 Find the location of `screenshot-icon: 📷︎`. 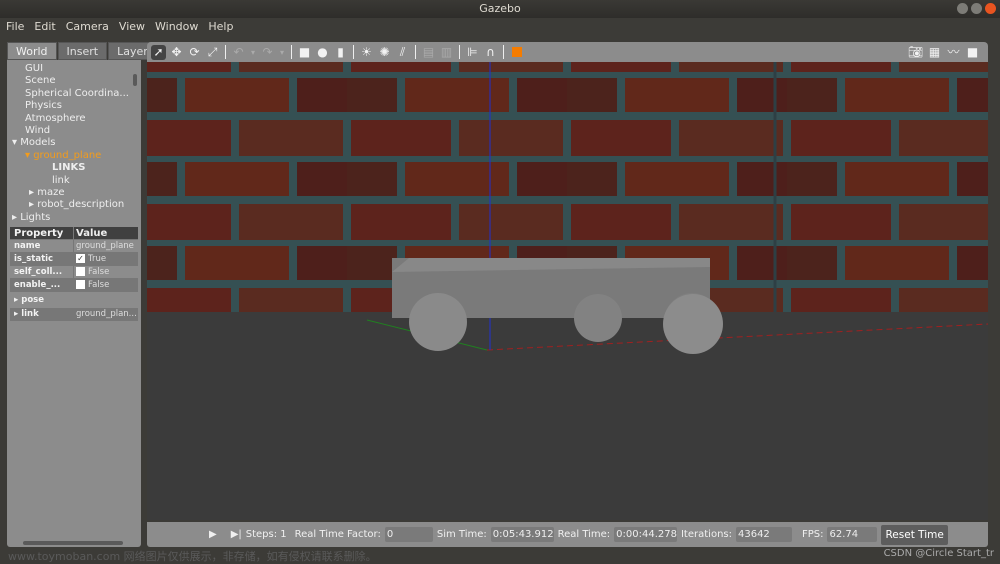

screenshot-icon: 📷︎ is located at coordinates (915, 51).